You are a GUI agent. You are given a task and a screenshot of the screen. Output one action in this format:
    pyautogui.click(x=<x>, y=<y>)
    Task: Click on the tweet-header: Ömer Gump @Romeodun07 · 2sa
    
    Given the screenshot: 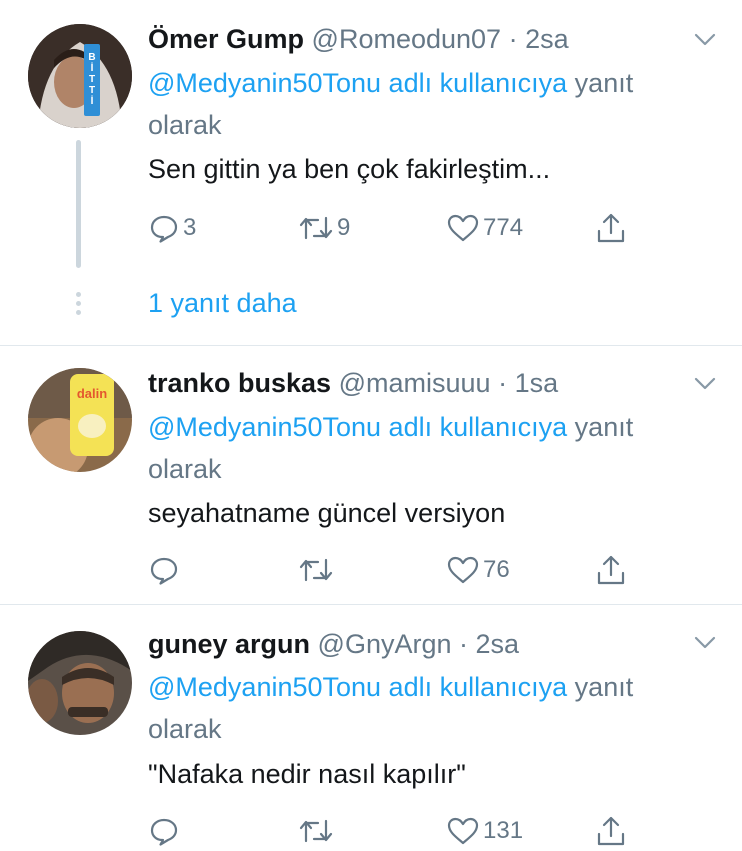 What is the action you would take?
    pyautogui.click(x=358, y=39)
    